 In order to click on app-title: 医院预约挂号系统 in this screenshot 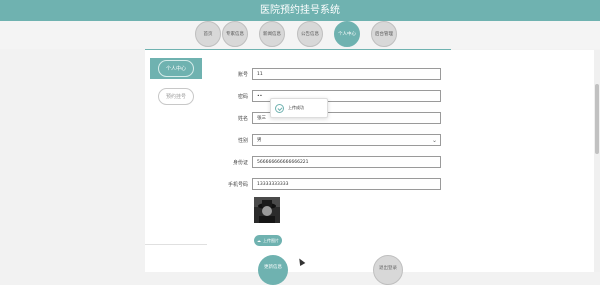, I will do `click(300, 10)`.